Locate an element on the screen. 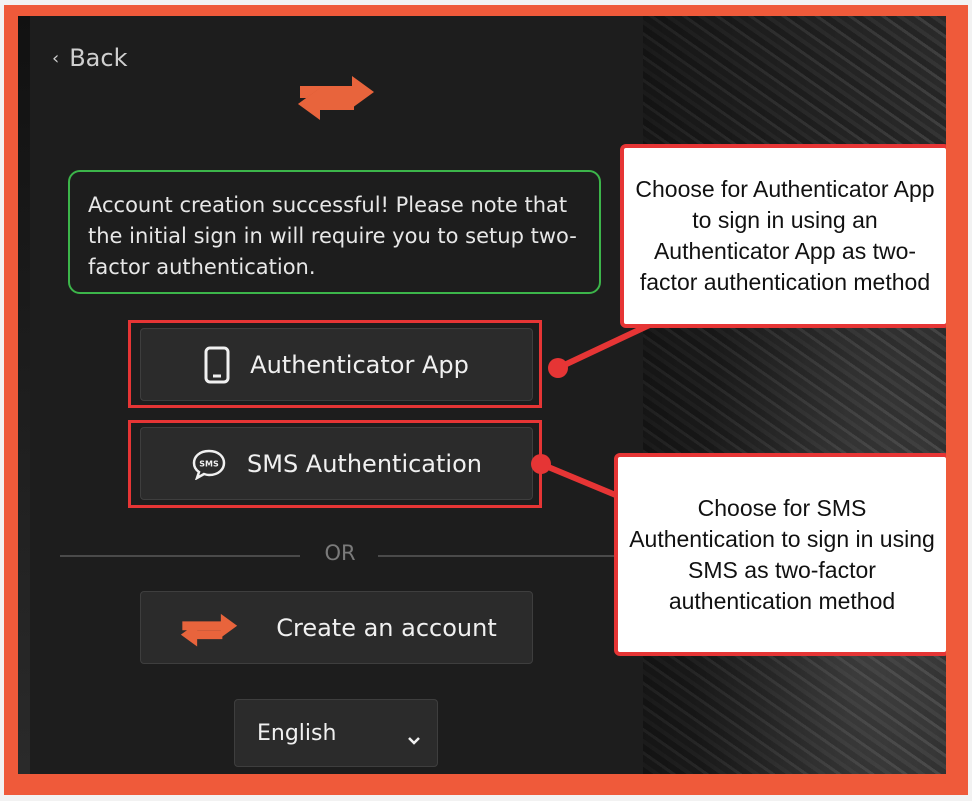  callout-connectors is located at coordinates (595, 408).